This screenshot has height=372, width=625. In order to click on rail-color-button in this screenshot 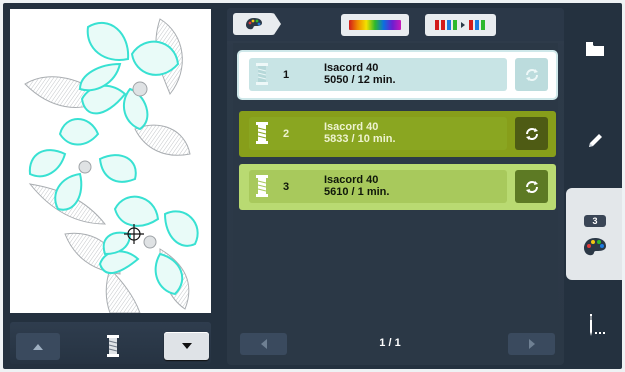, I will do `click(594, 247)`.